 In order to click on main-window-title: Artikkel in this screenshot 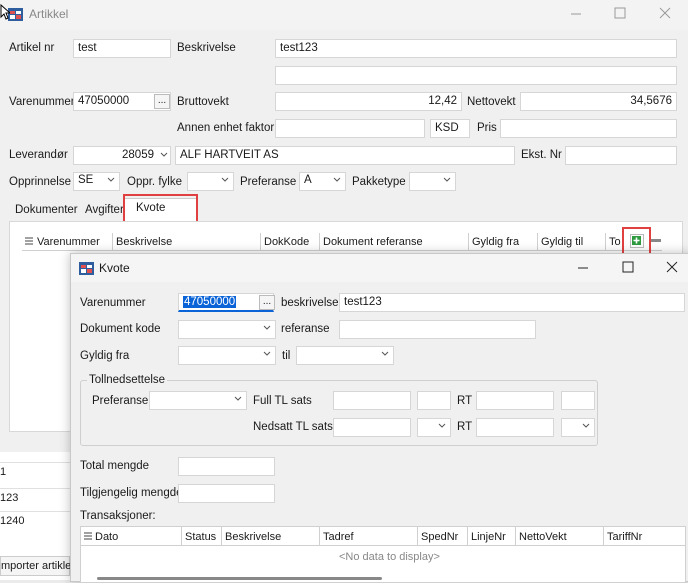, I will do `click(49, 14)`.